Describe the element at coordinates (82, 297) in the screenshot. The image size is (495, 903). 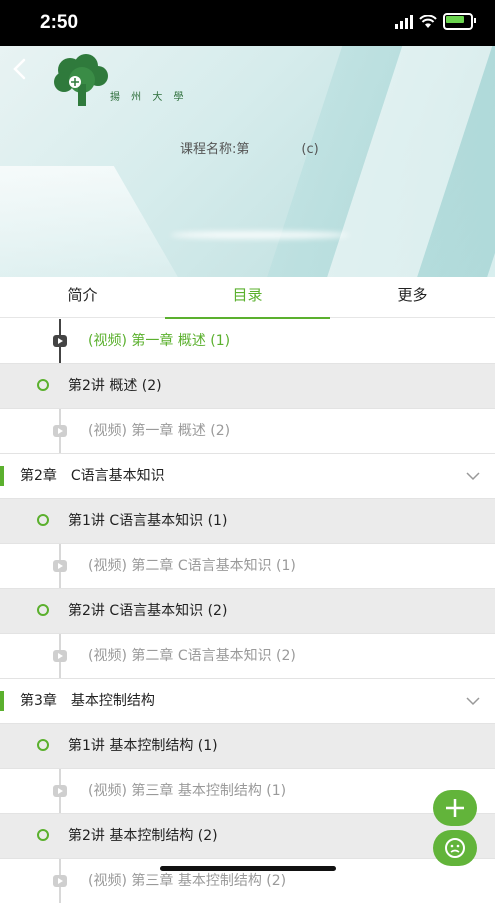
I see `tab-intro: 简介` at that location.